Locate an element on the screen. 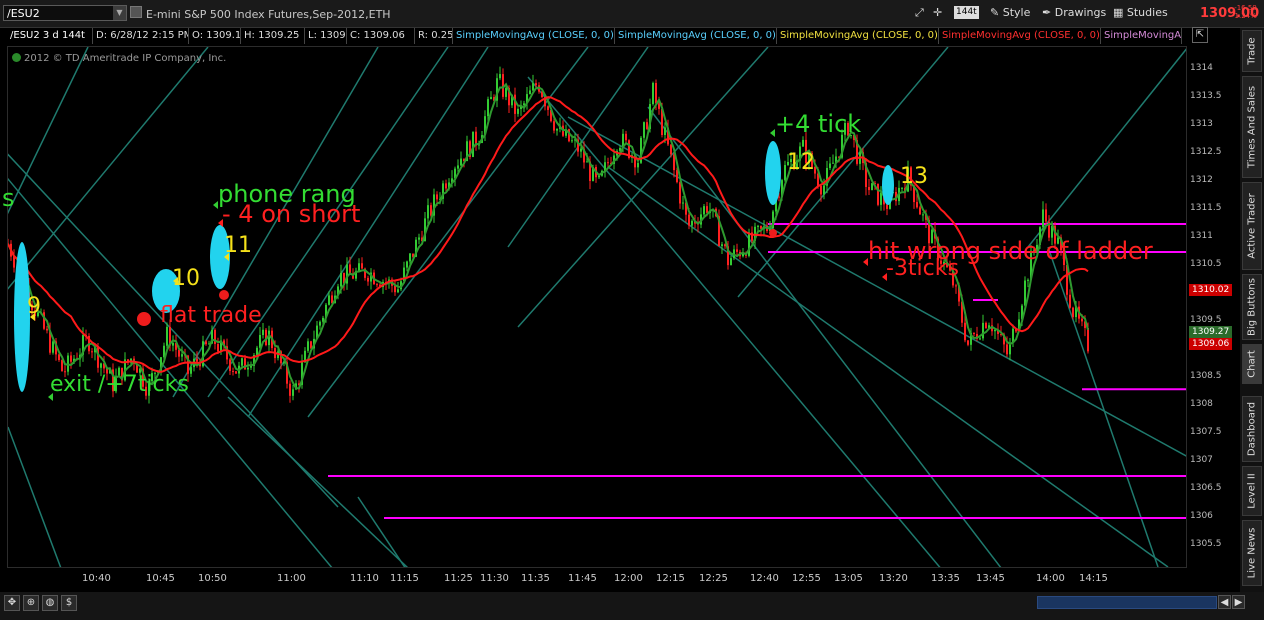 Image resolution: width=1264 pixels, height=620 pixels. crosshair-icon: ✛ is located at coordinates (937, 13).